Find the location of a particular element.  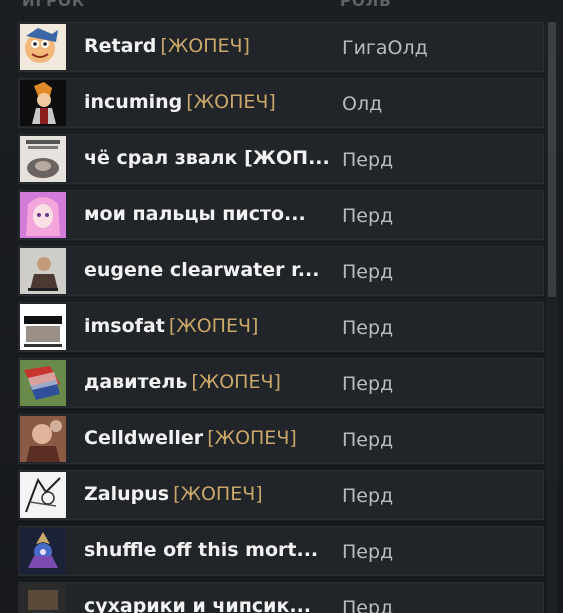

scrollbar is located at coordinates (552, 317).